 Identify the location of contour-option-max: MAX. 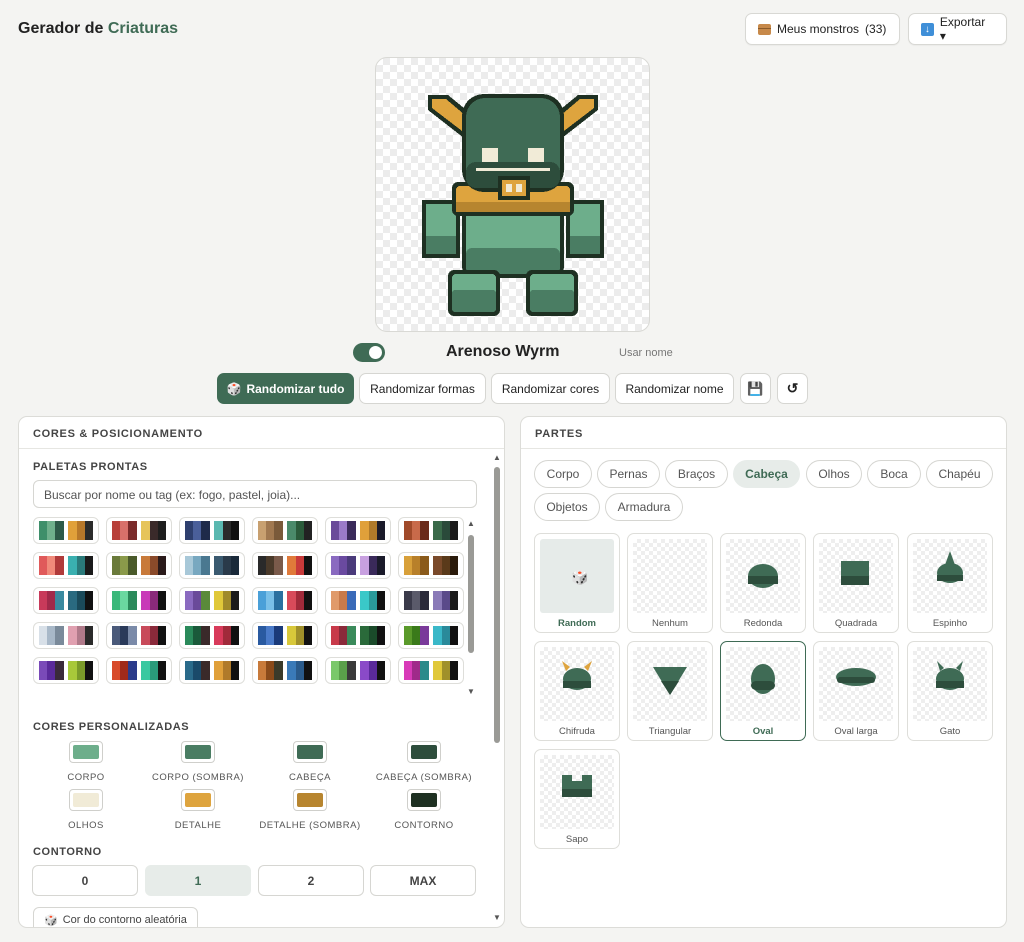
(423, 880).